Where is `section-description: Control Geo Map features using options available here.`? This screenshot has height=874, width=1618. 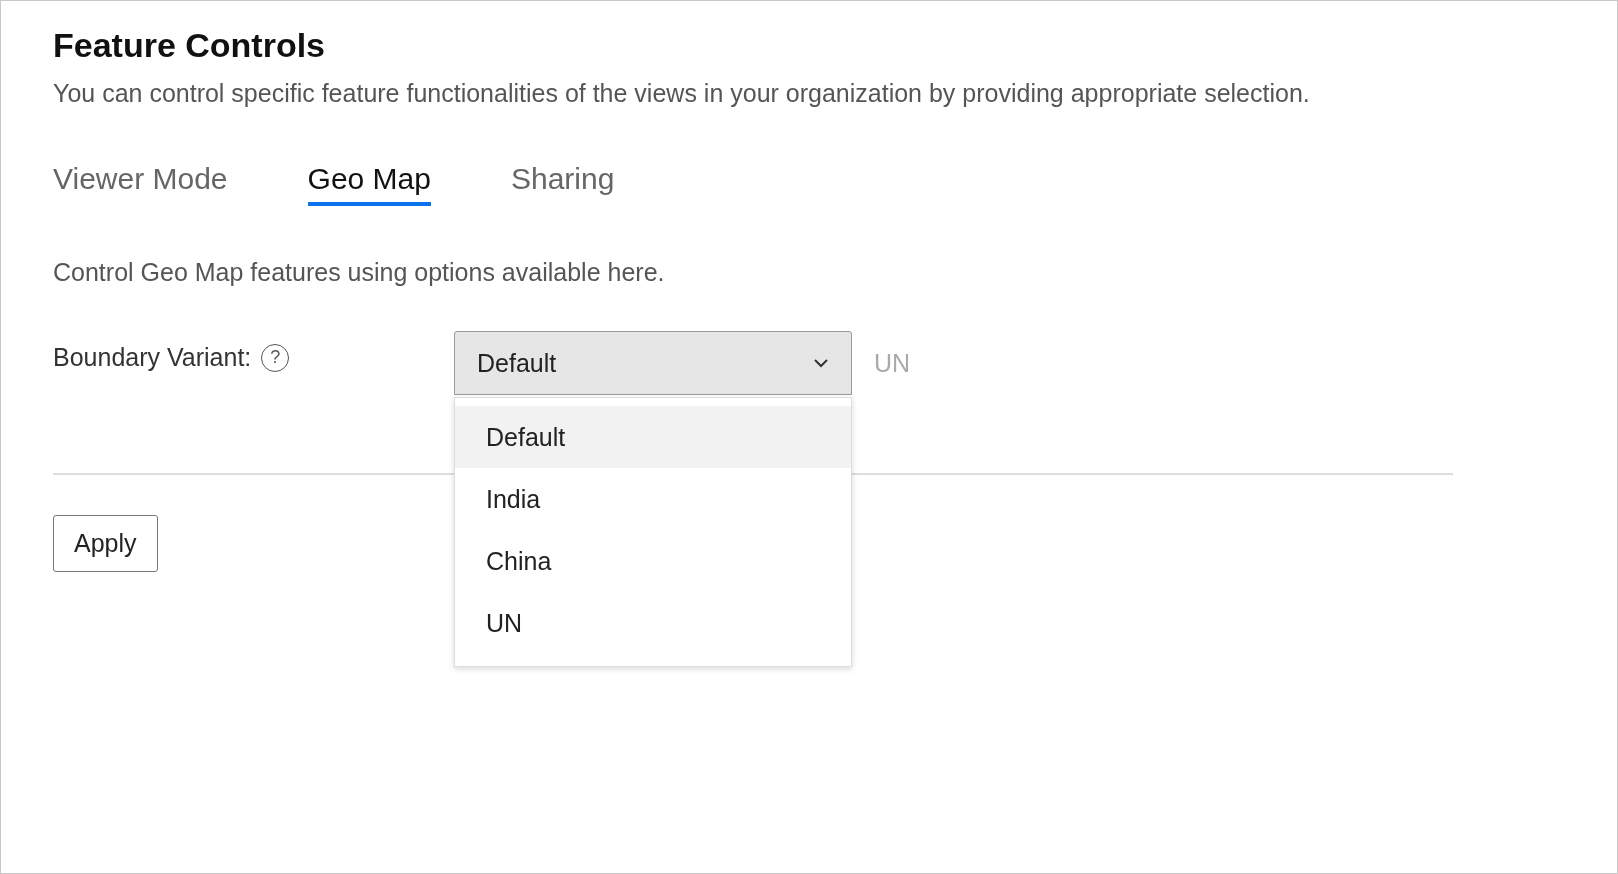
section-description: Control Geo Map features using options available here. is located at coordinates (359, 272).